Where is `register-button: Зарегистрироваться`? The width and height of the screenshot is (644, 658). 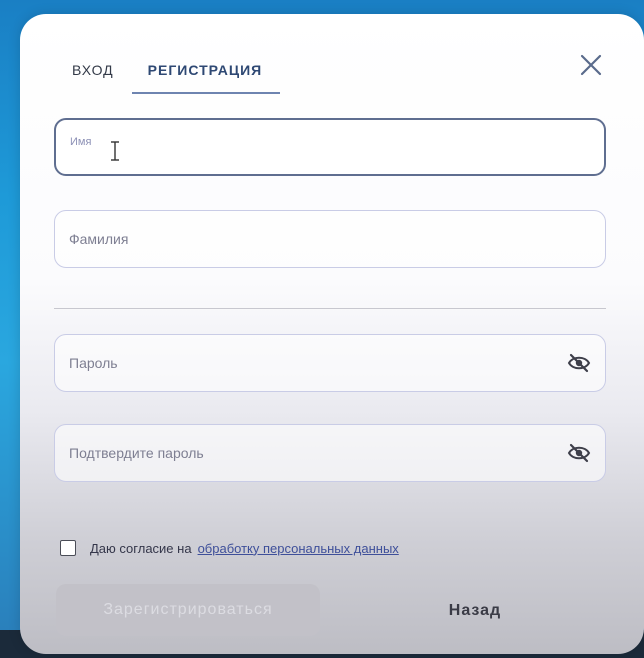
register-button: Зарегистрироваться is located at coordinates (188, 610).